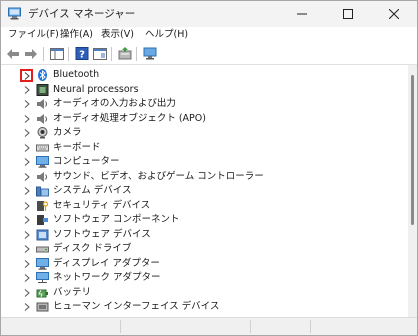 The height and width of the screenshot is (336, 418). I want to click on show-hide-console-tree-button, so click(57, 53).